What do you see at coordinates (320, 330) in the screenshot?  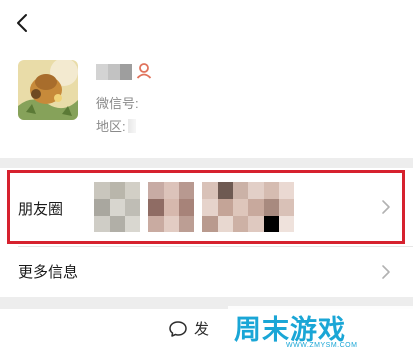 I see `site-watermark: 周末游戏 WWW.ZMYSM.COM` at bounding box center [320, 330].